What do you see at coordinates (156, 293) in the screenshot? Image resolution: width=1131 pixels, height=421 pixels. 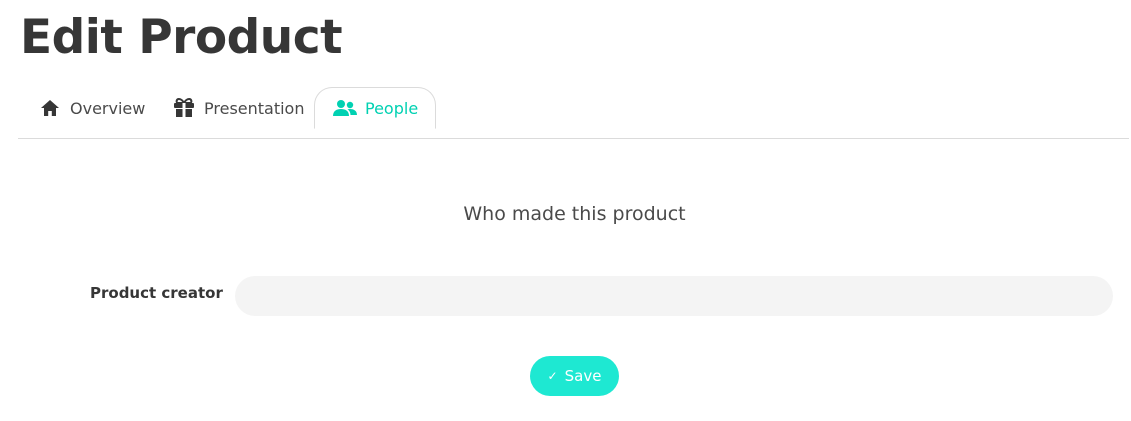 I see `product-creator-label: Product creator` at bounding box center [156, 293].